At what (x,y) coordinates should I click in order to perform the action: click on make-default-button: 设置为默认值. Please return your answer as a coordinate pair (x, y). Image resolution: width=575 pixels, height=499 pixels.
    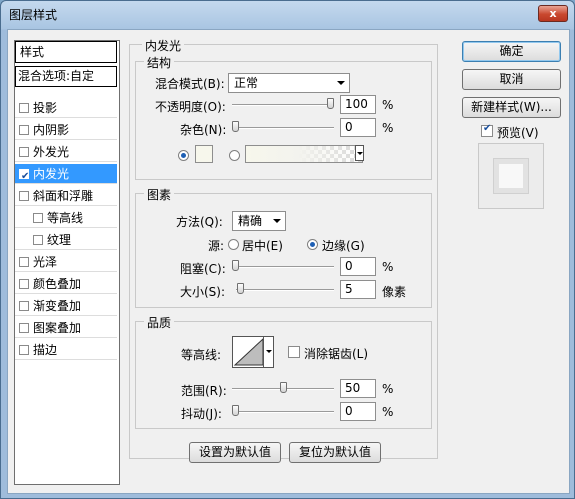
    Looking at the image, I should click on (235, 452).